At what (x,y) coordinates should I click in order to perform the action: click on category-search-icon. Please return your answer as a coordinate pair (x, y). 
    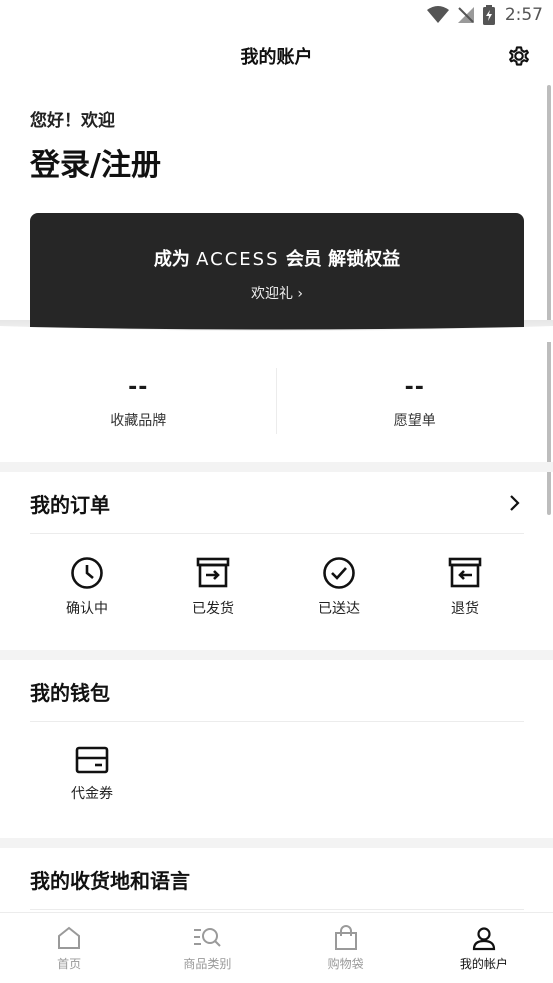
    Looking at the image, I should click on (208, 937).